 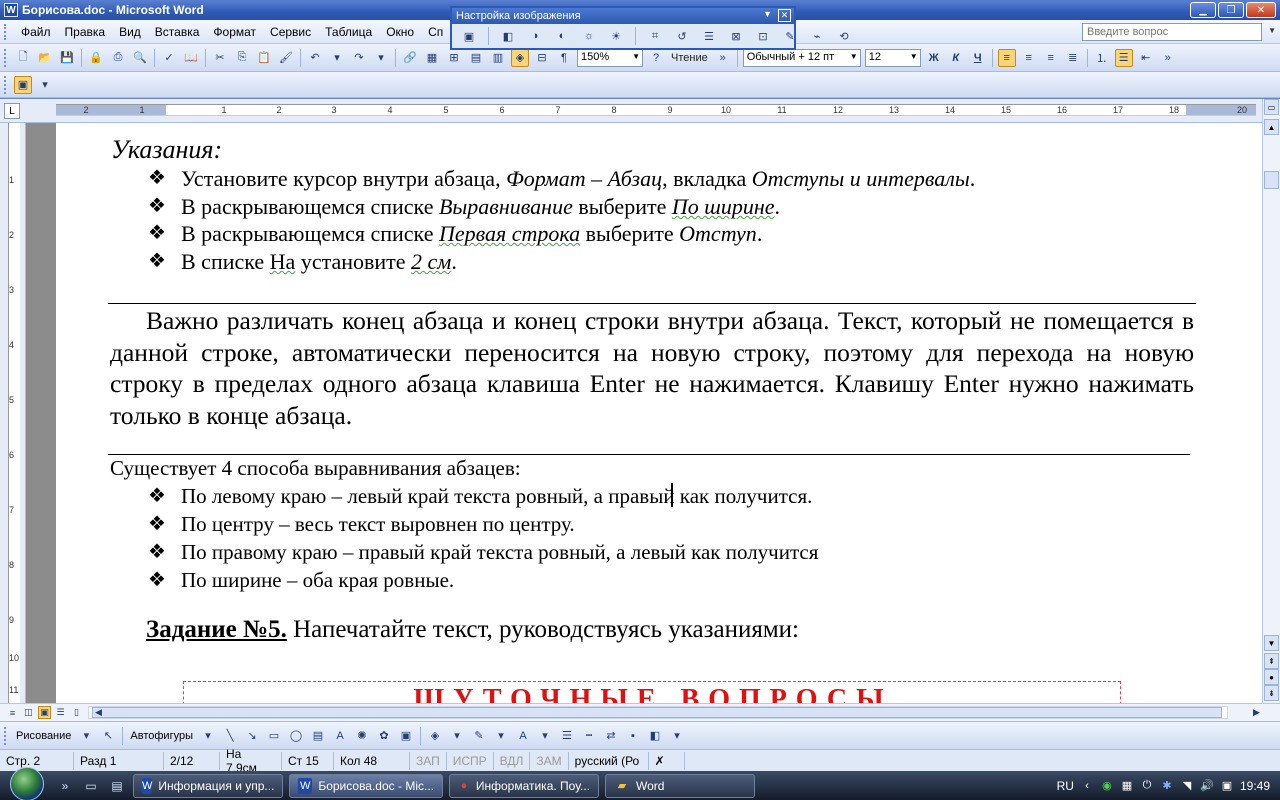 I want to click on 3d-icon: ◧, so click(x=655, y=736).